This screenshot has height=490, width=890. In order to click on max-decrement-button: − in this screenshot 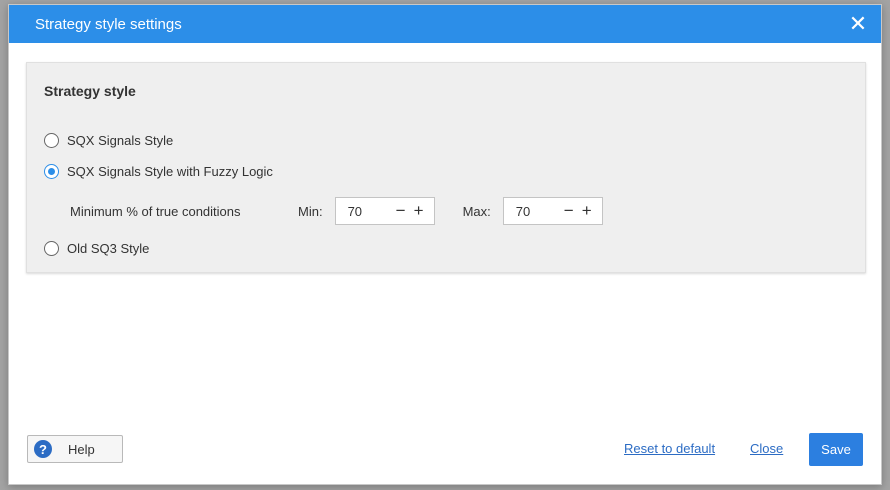, I will do `click(569, 211)`.